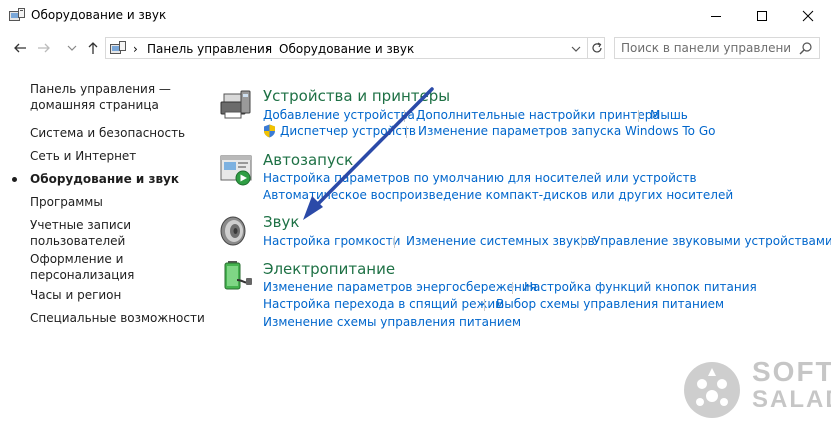  Describe the element at coordinates (383, 304) in the screenshot. I see `link-sleep-settings: Настройка перехода в спящий режим` at that location.